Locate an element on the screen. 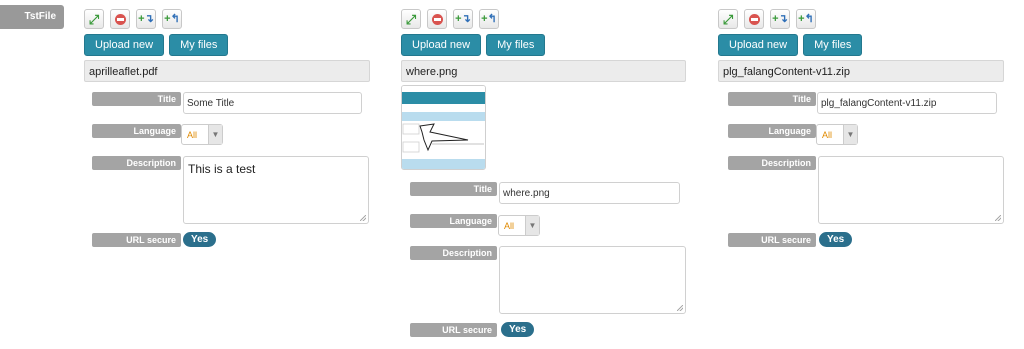 The image size is (1024, 349). field-label: TstFile is located at coordinates (32, 17).